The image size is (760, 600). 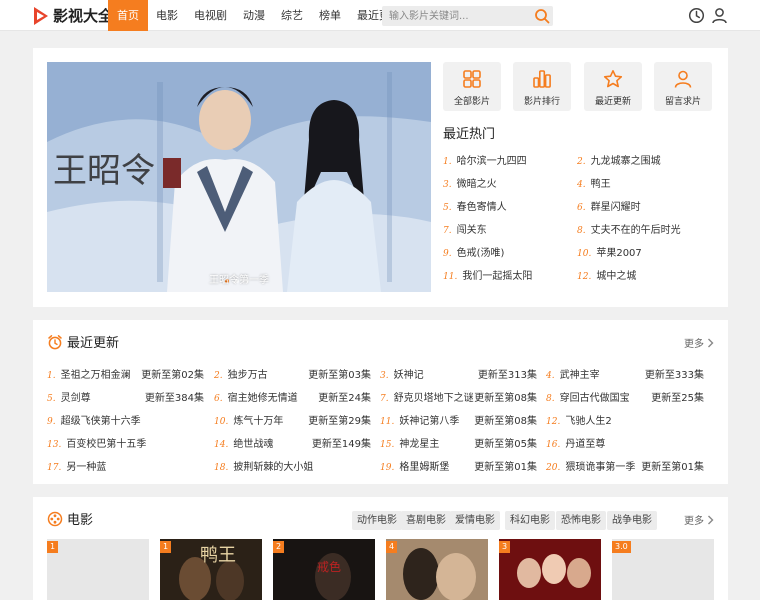 I want to click on quick-all-movies: 全部影片, so click(x=472, y=86).